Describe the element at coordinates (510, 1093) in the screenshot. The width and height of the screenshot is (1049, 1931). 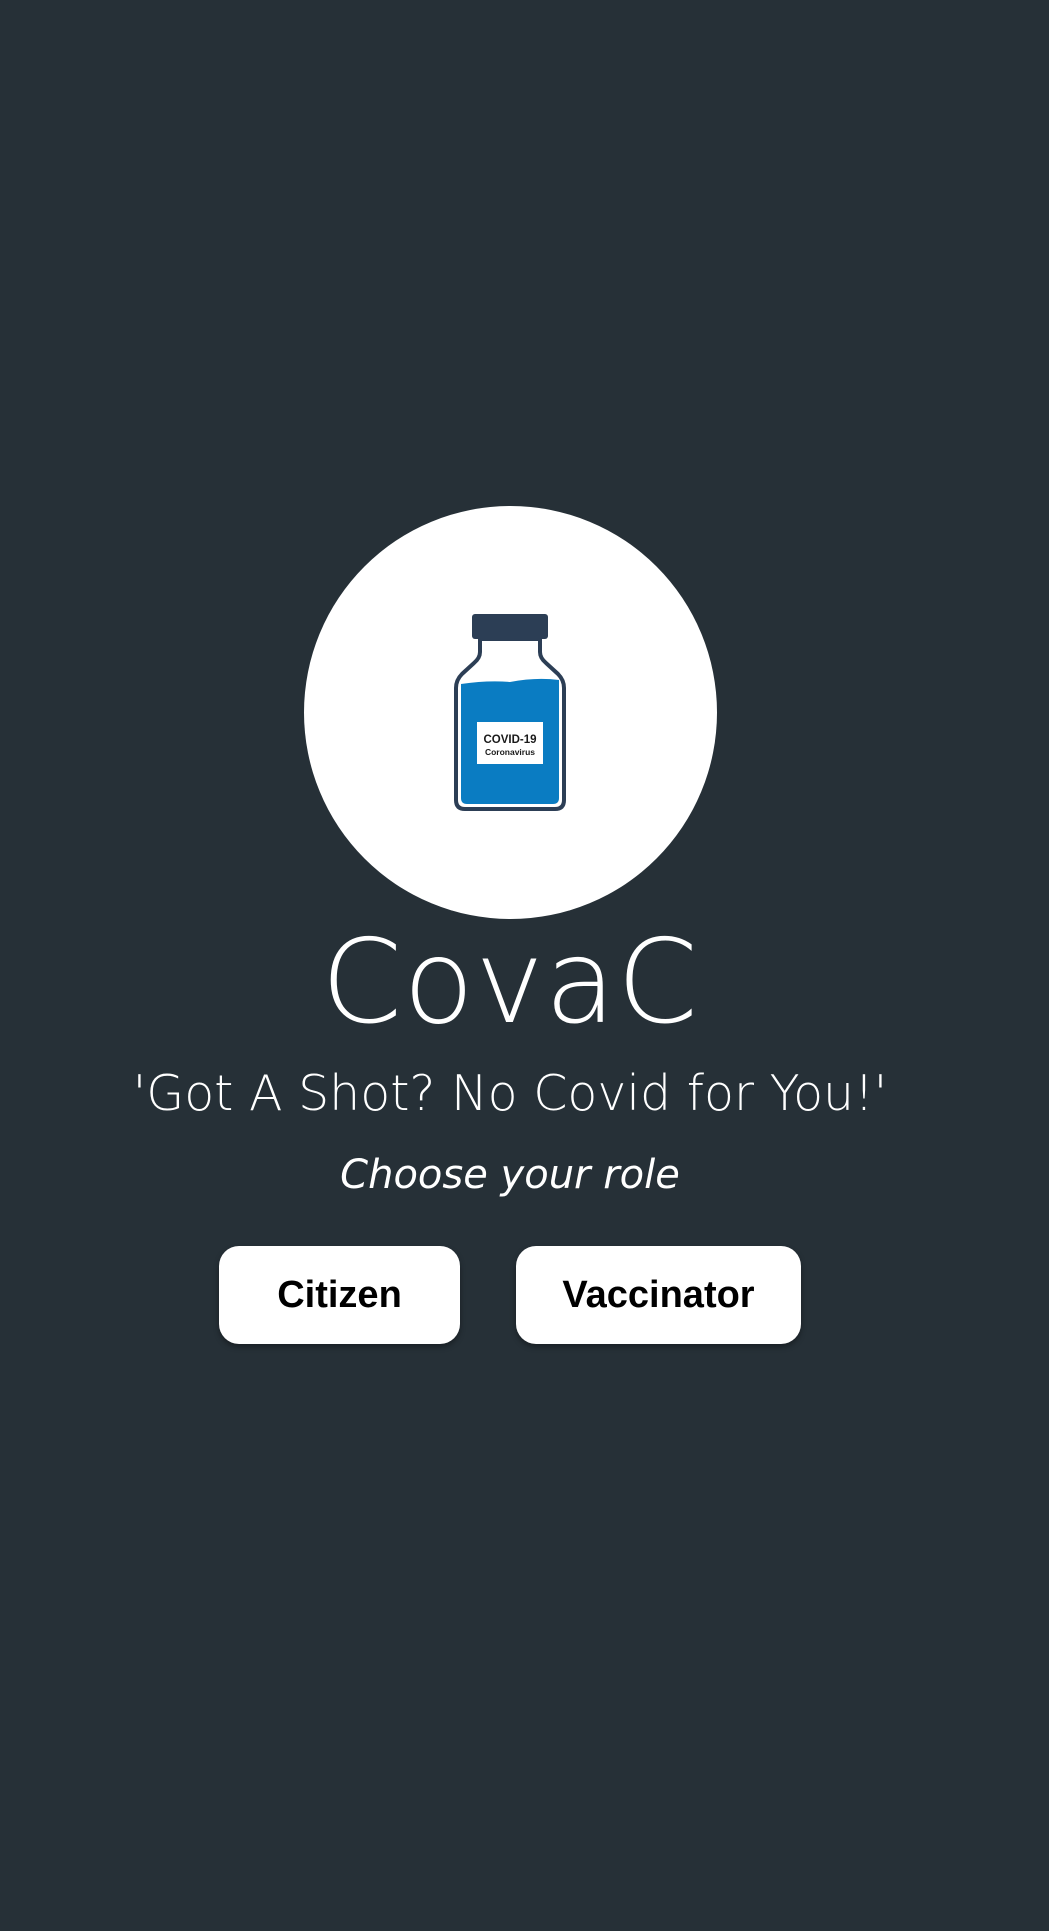
I see `app-tagline: 'Got A Shot? No Covid for You!'` at that location.